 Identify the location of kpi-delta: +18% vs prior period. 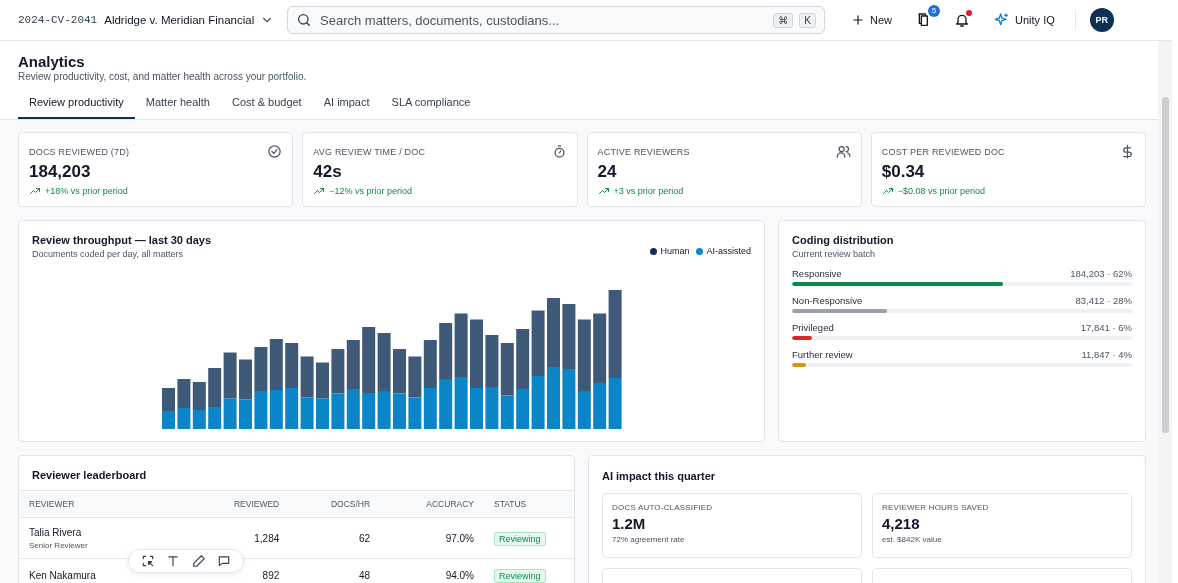
(86, 191).